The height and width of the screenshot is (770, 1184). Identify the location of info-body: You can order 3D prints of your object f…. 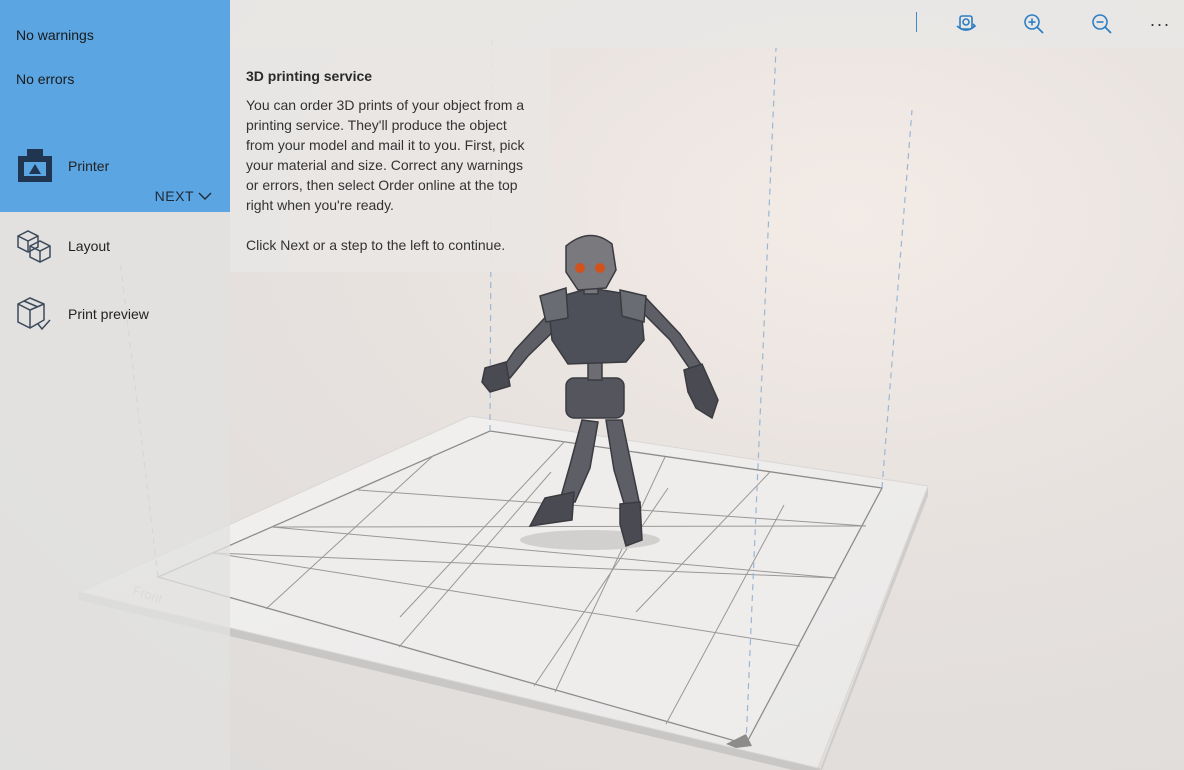
(385, 155).